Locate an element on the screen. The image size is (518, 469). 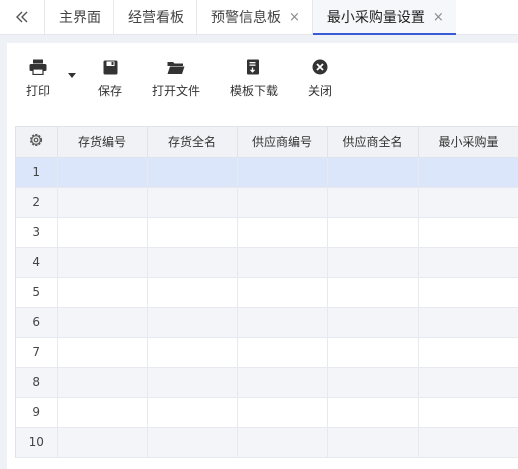
tab-business-dashboard: 经营看板 is located at coordinates (154, 17).